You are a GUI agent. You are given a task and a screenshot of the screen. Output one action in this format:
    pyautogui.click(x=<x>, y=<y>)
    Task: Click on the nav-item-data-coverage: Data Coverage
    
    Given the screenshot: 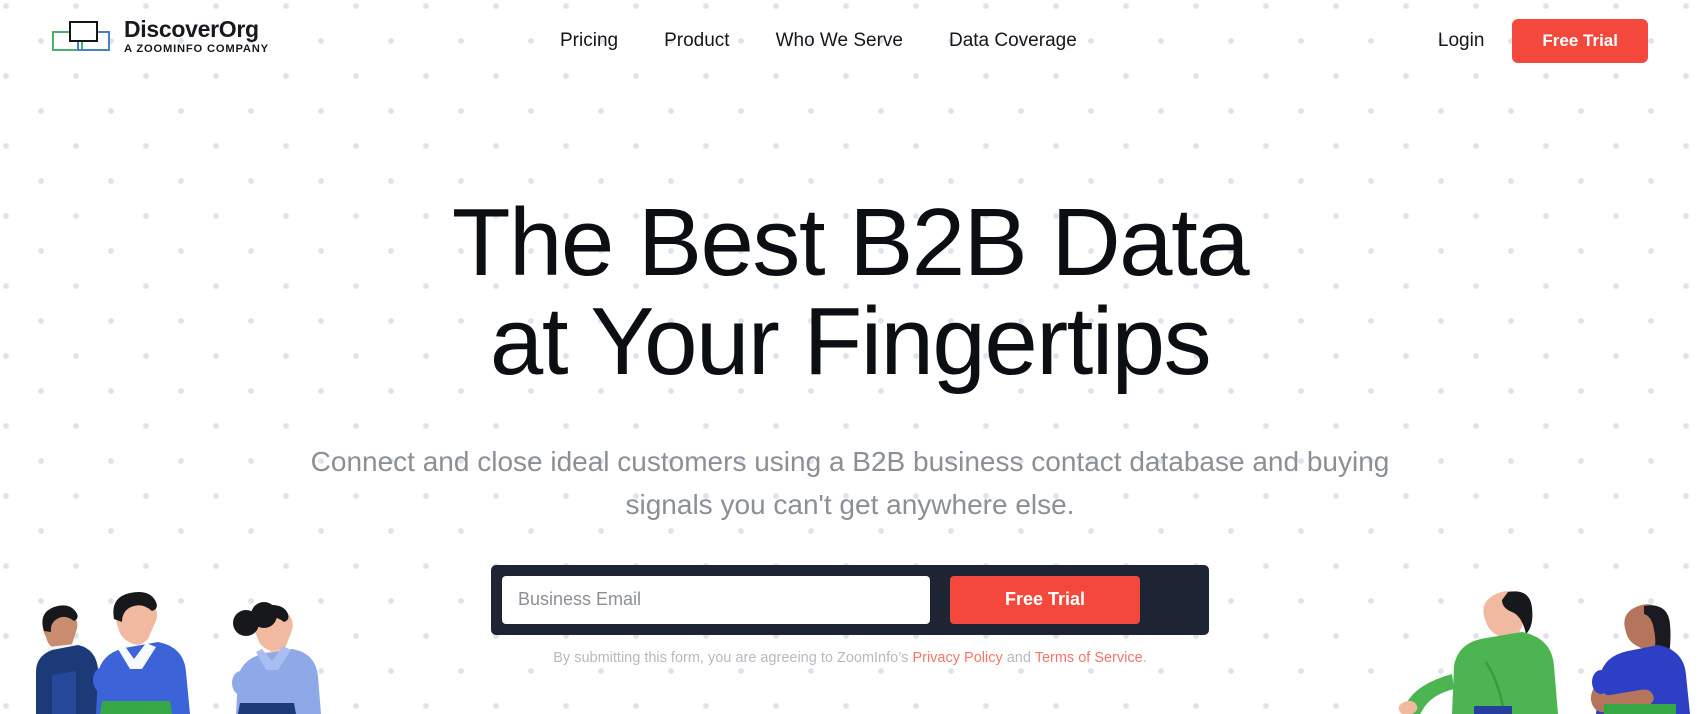 What is the action you would take?
    pyautogui.click(x=1013, y=41)
    